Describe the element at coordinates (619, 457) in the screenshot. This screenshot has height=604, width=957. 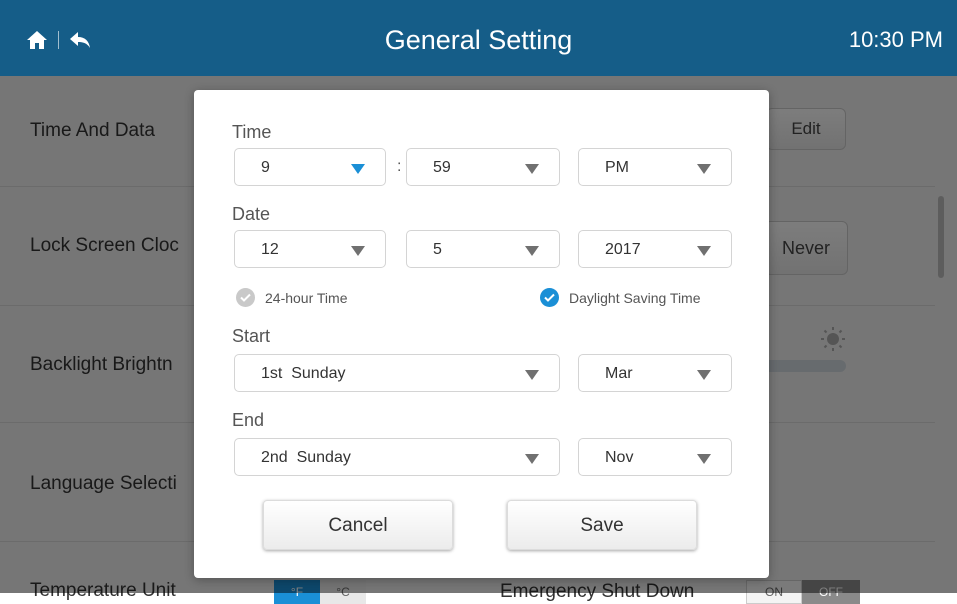
I see `end-month-value: Nov` at that location.